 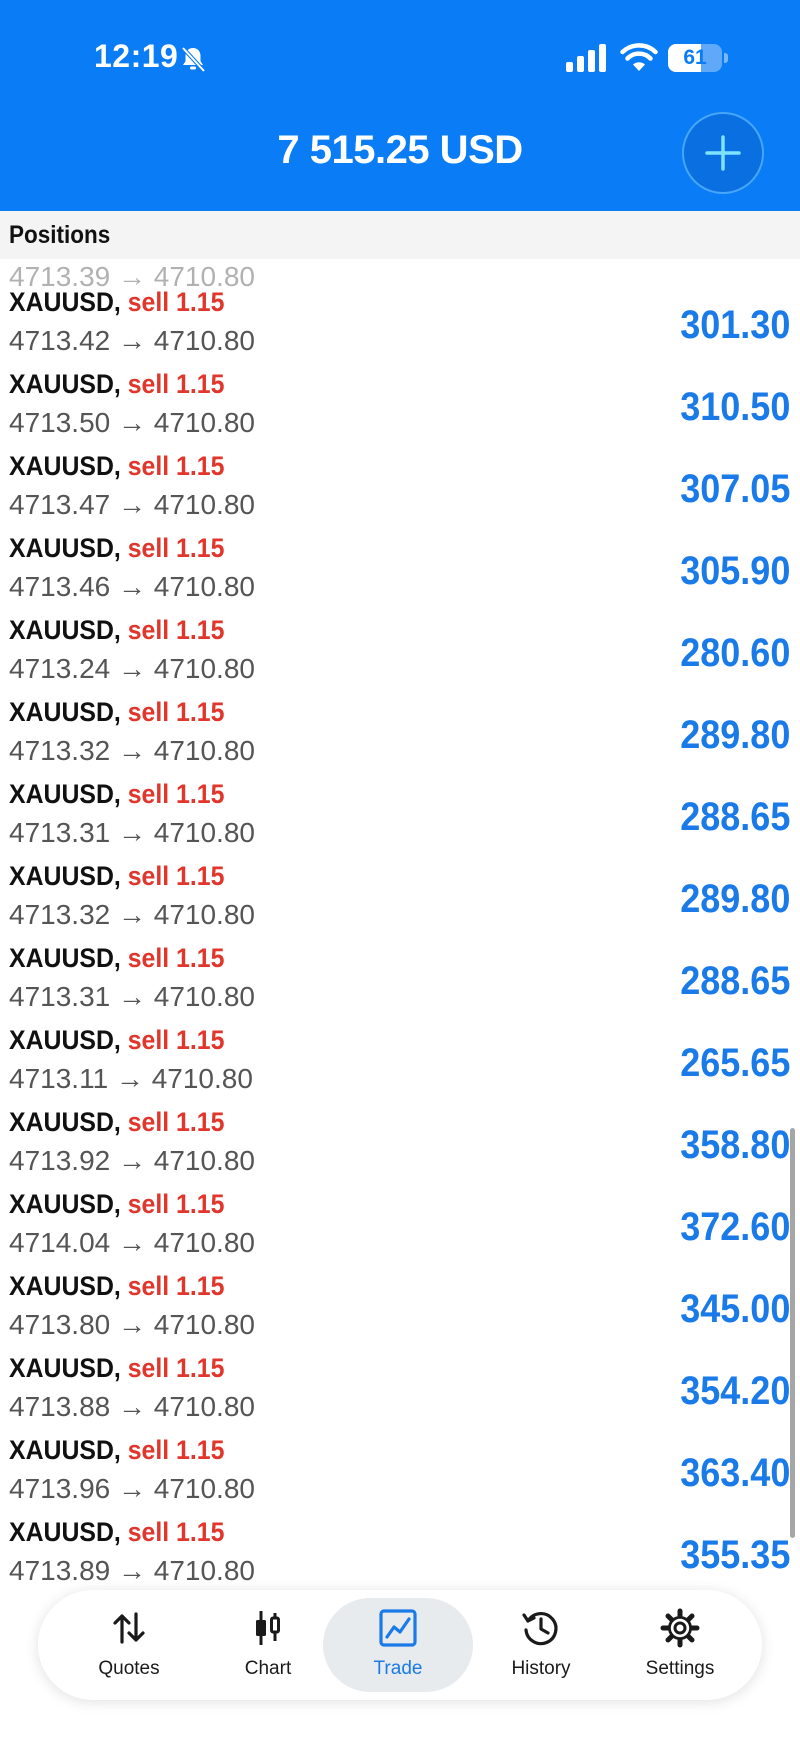 What do you see at coordinates (132, 504) in the screenshot?
I see `position-prices: 4713.47 → 4710.80` at bounding box center [132, 504].